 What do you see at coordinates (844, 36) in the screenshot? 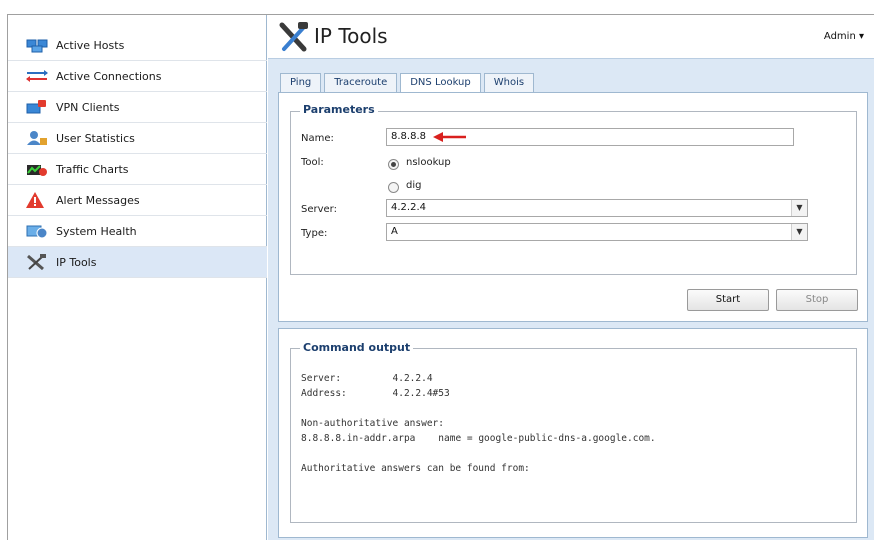
I see `user-menu: Admin ▾` at bounding box center [844, 36].